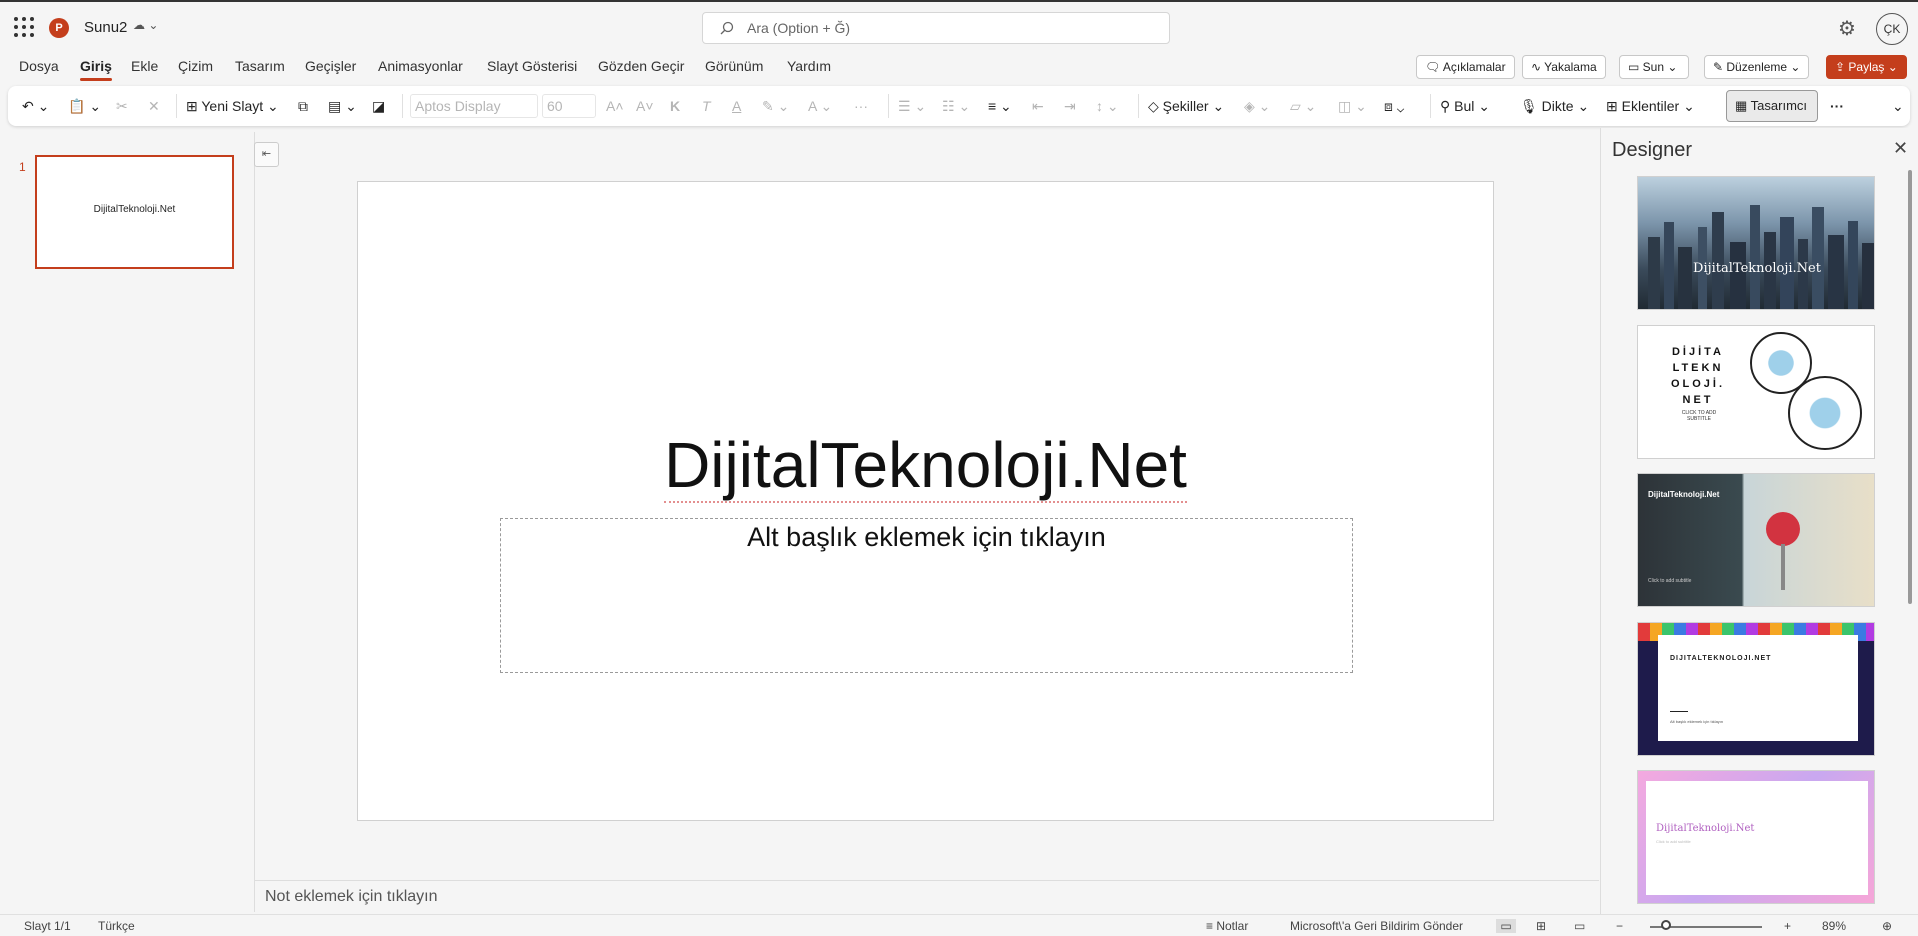 The width and height of the screenshot is (1918, 936). What do you see at coordinates (1614, 106) in the screenshot?
I see `addins-icon: ⊞` at bounding box center [1614, 106].